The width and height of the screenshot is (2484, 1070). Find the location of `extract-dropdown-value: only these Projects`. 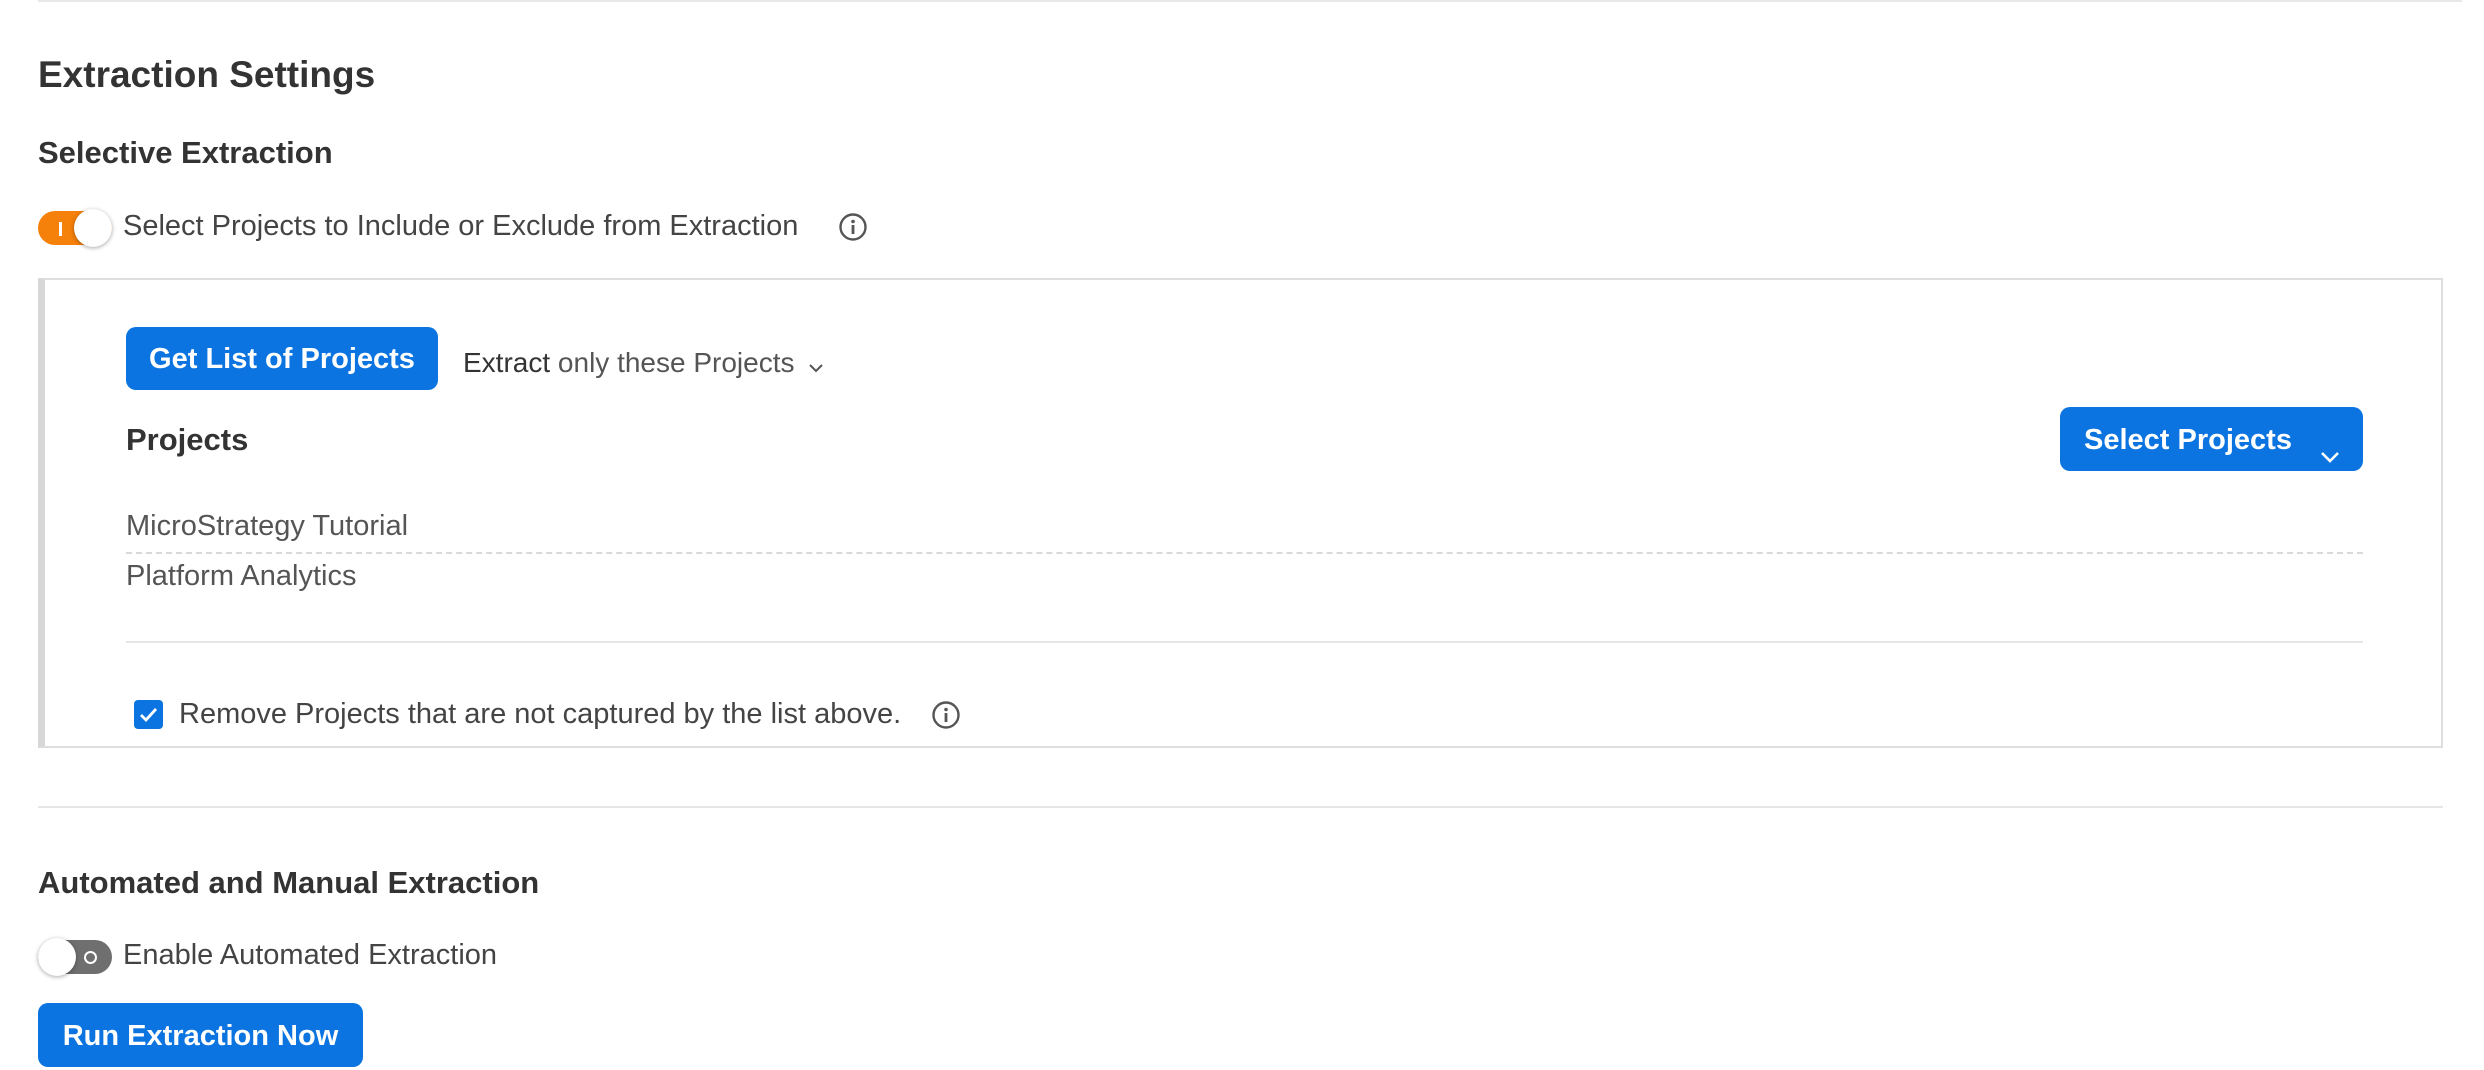

extract-dropdown-value: only these Projects is located at coordinates (676, 362).